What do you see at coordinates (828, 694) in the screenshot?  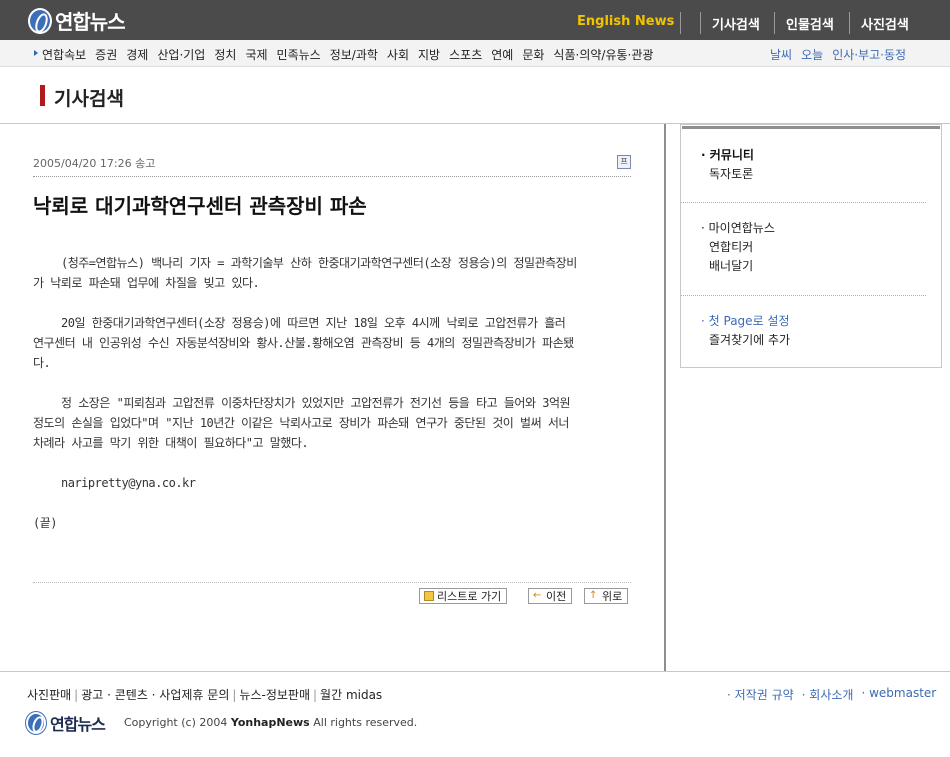 I see `company-intro-link: · 회사소개` at bounding box center [828, 694].